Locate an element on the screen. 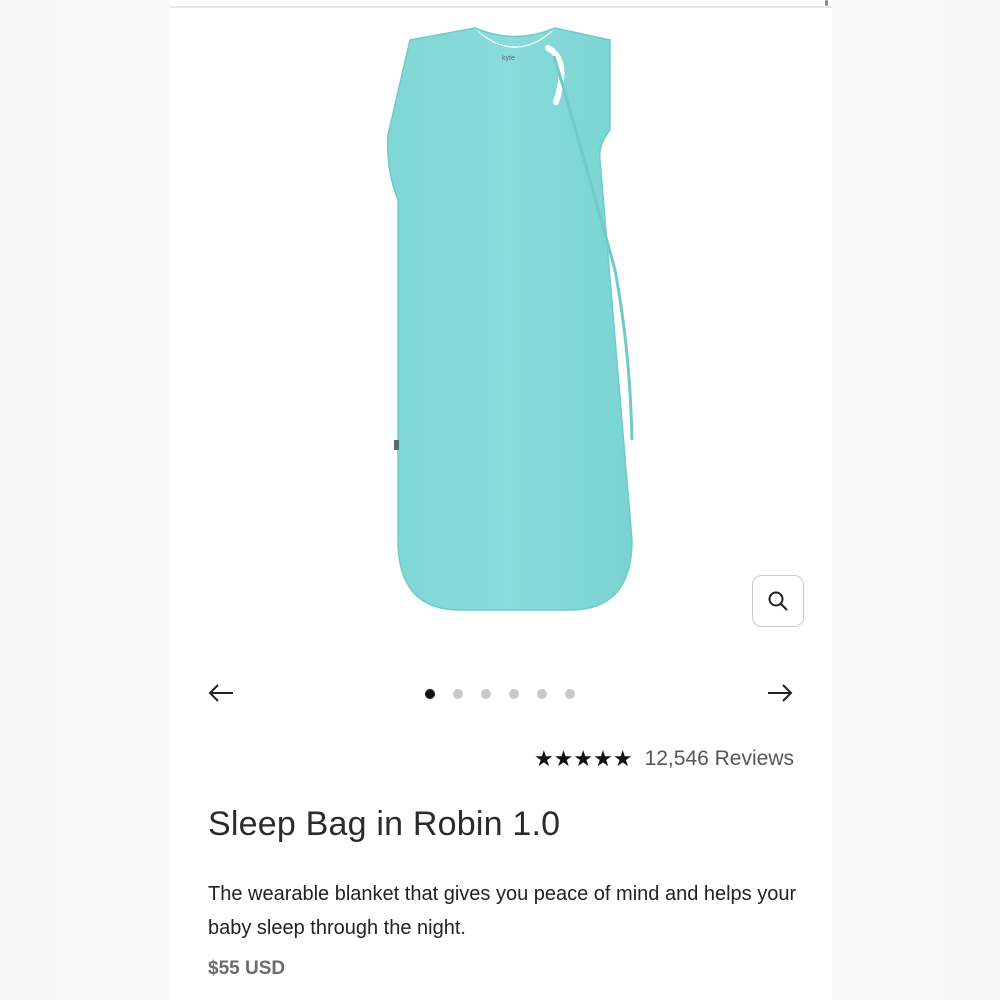  svg-text: kyte is located at coordinates (508, 58).